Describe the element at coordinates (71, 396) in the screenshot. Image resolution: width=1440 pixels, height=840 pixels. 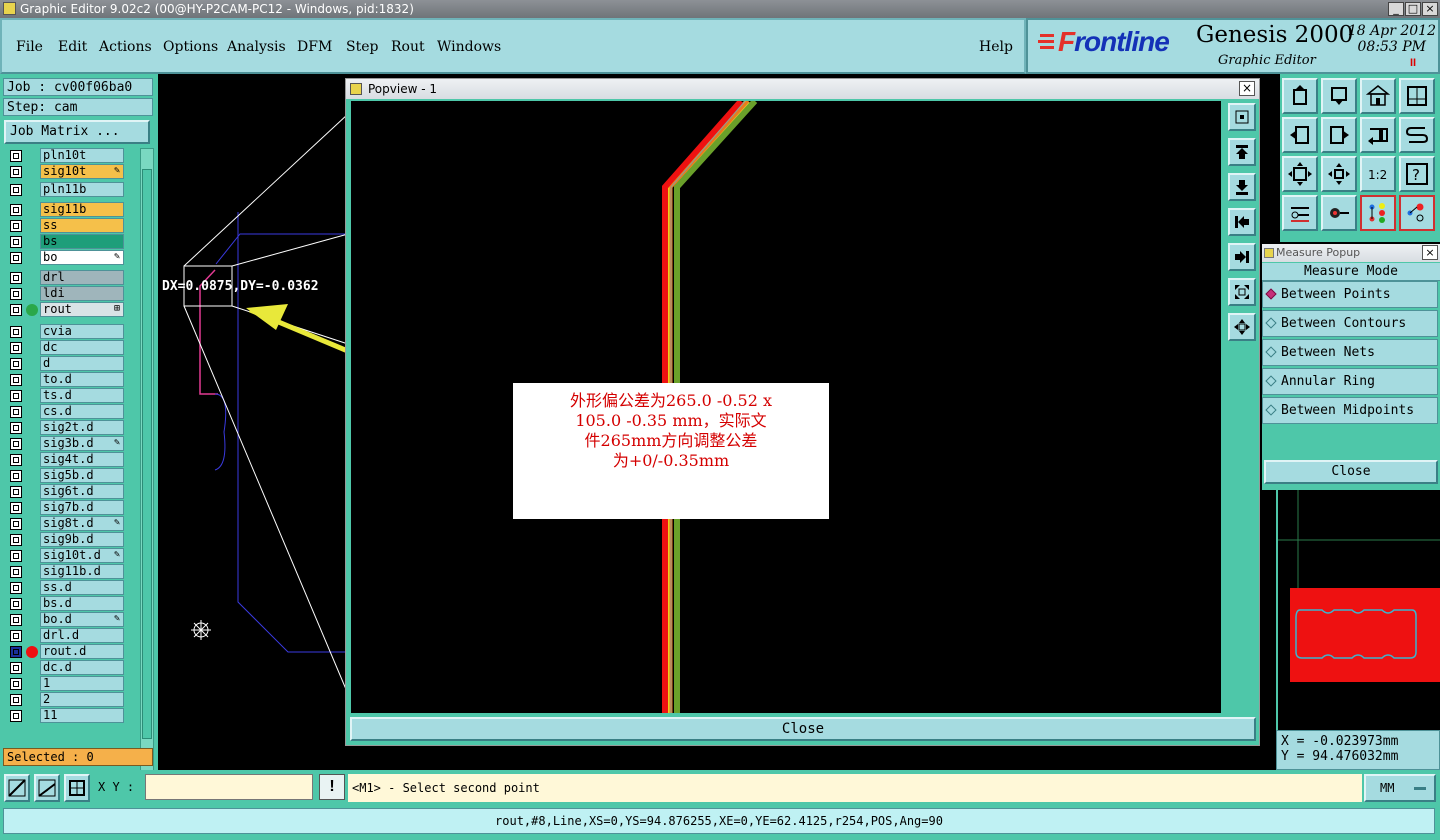
I see `layer-row-ts-d: ts.d` at that location.